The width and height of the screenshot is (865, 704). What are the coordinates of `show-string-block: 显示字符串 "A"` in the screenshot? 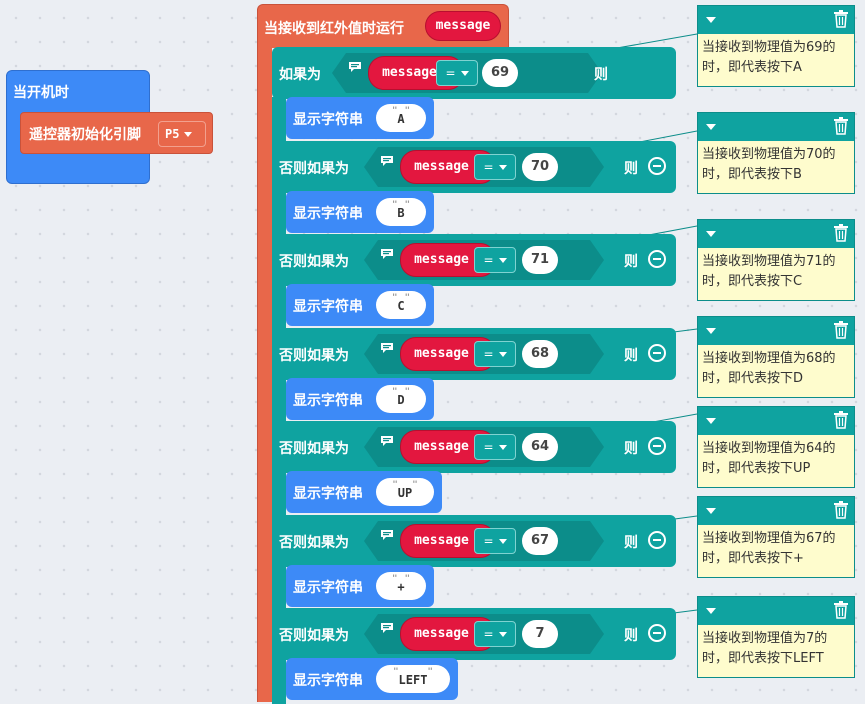 It's located at (360, 118).